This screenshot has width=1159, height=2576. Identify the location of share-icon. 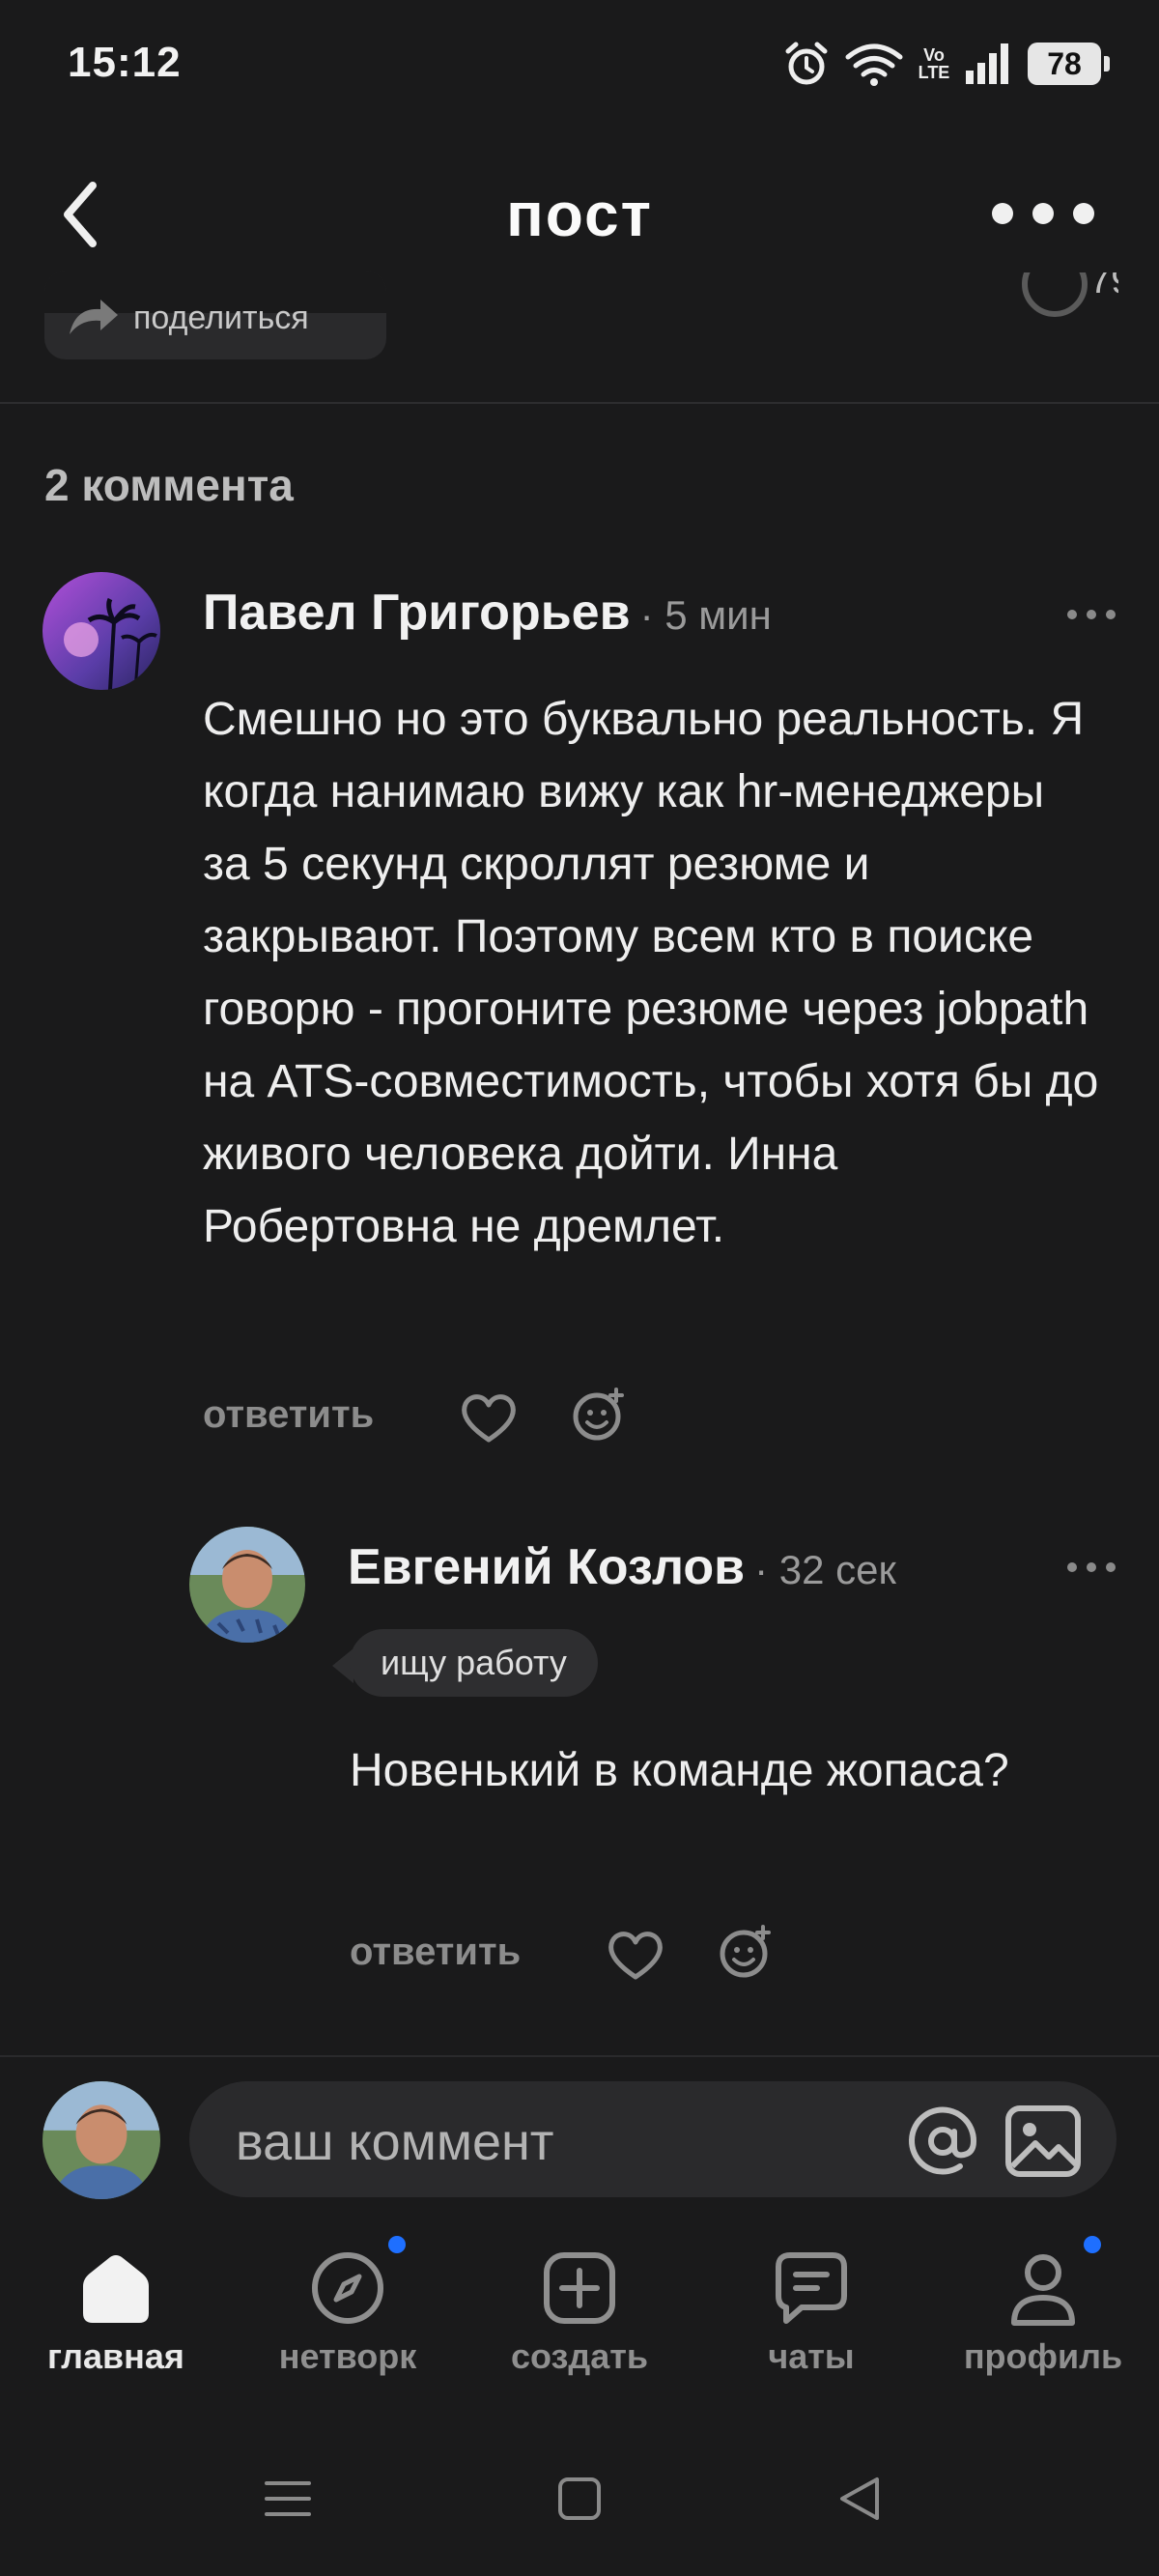
(94, 317).